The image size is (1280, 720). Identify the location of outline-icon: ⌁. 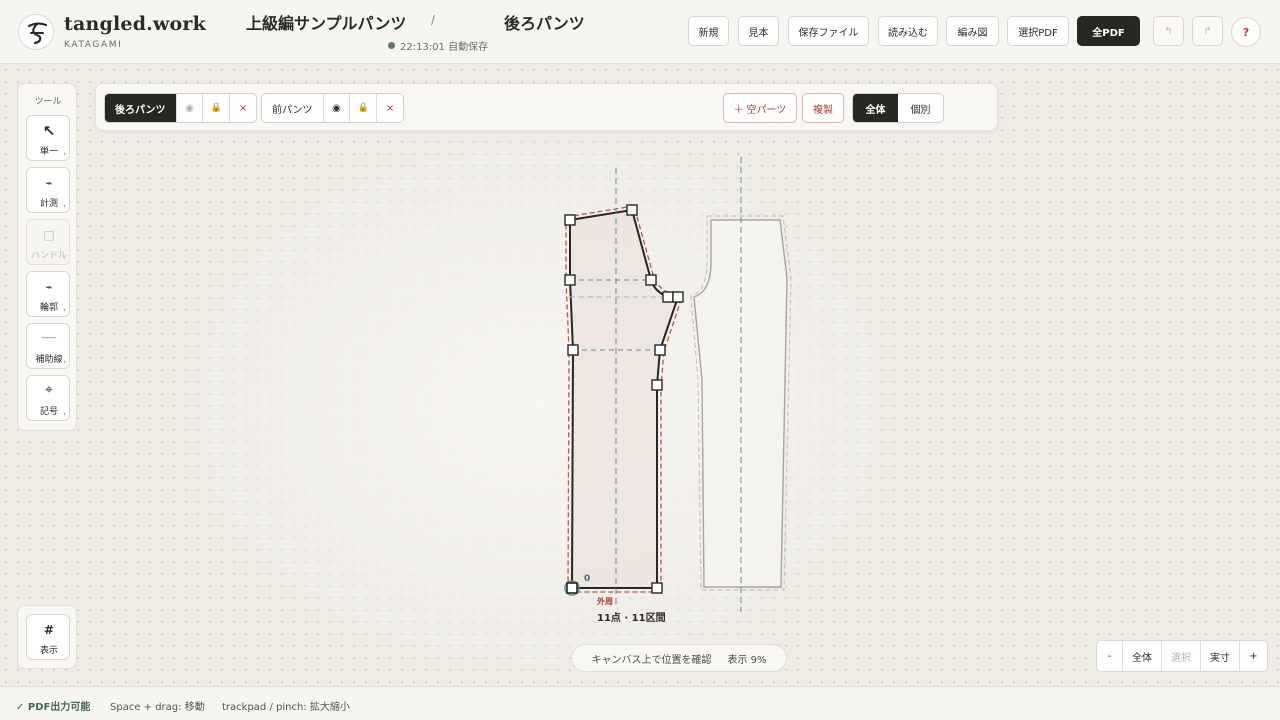
(49, 287).